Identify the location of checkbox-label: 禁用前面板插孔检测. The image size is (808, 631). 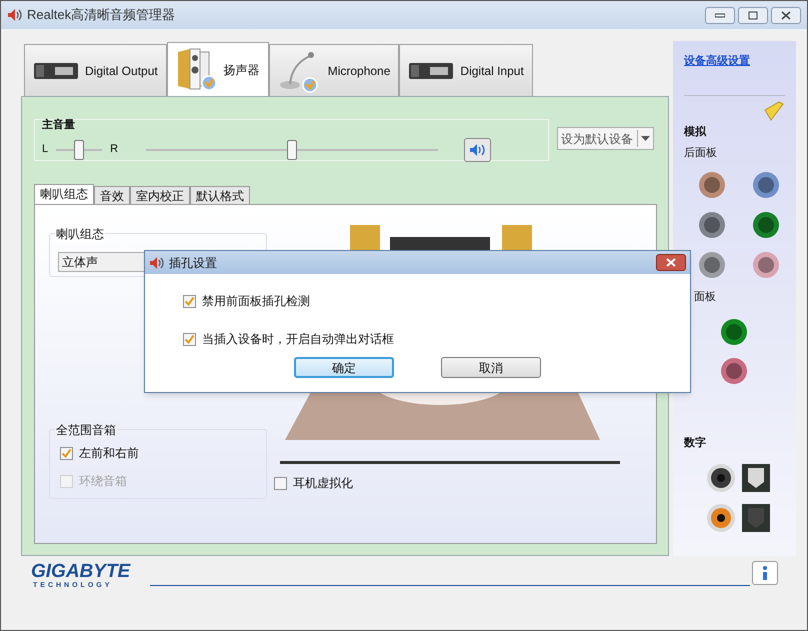
(256, 301).